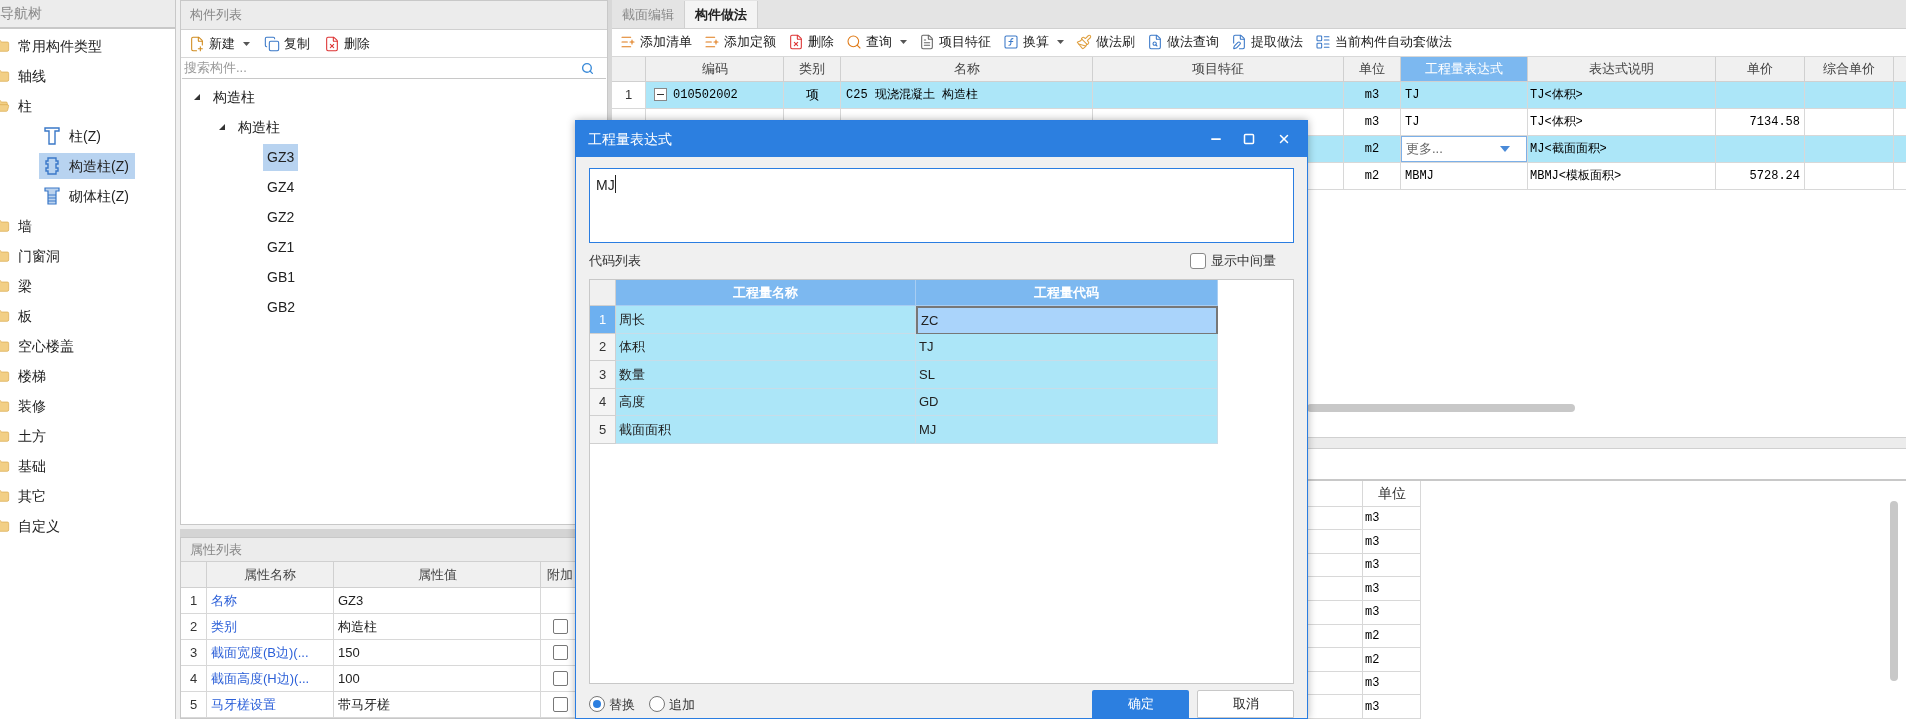 This screenshot has width=1906, height=719. What do you see at coordinates (281, 217) in the screenshot?
I see `tree-item: GZ2` at bounding box center [281, 217].